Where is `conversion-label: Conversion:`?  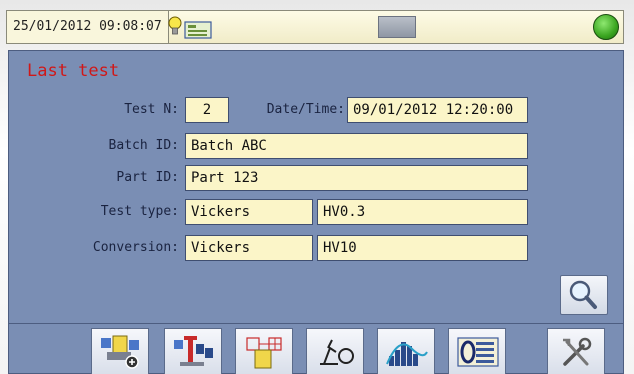
conversion-label: Conversion: is located at coordinates (135, 247).